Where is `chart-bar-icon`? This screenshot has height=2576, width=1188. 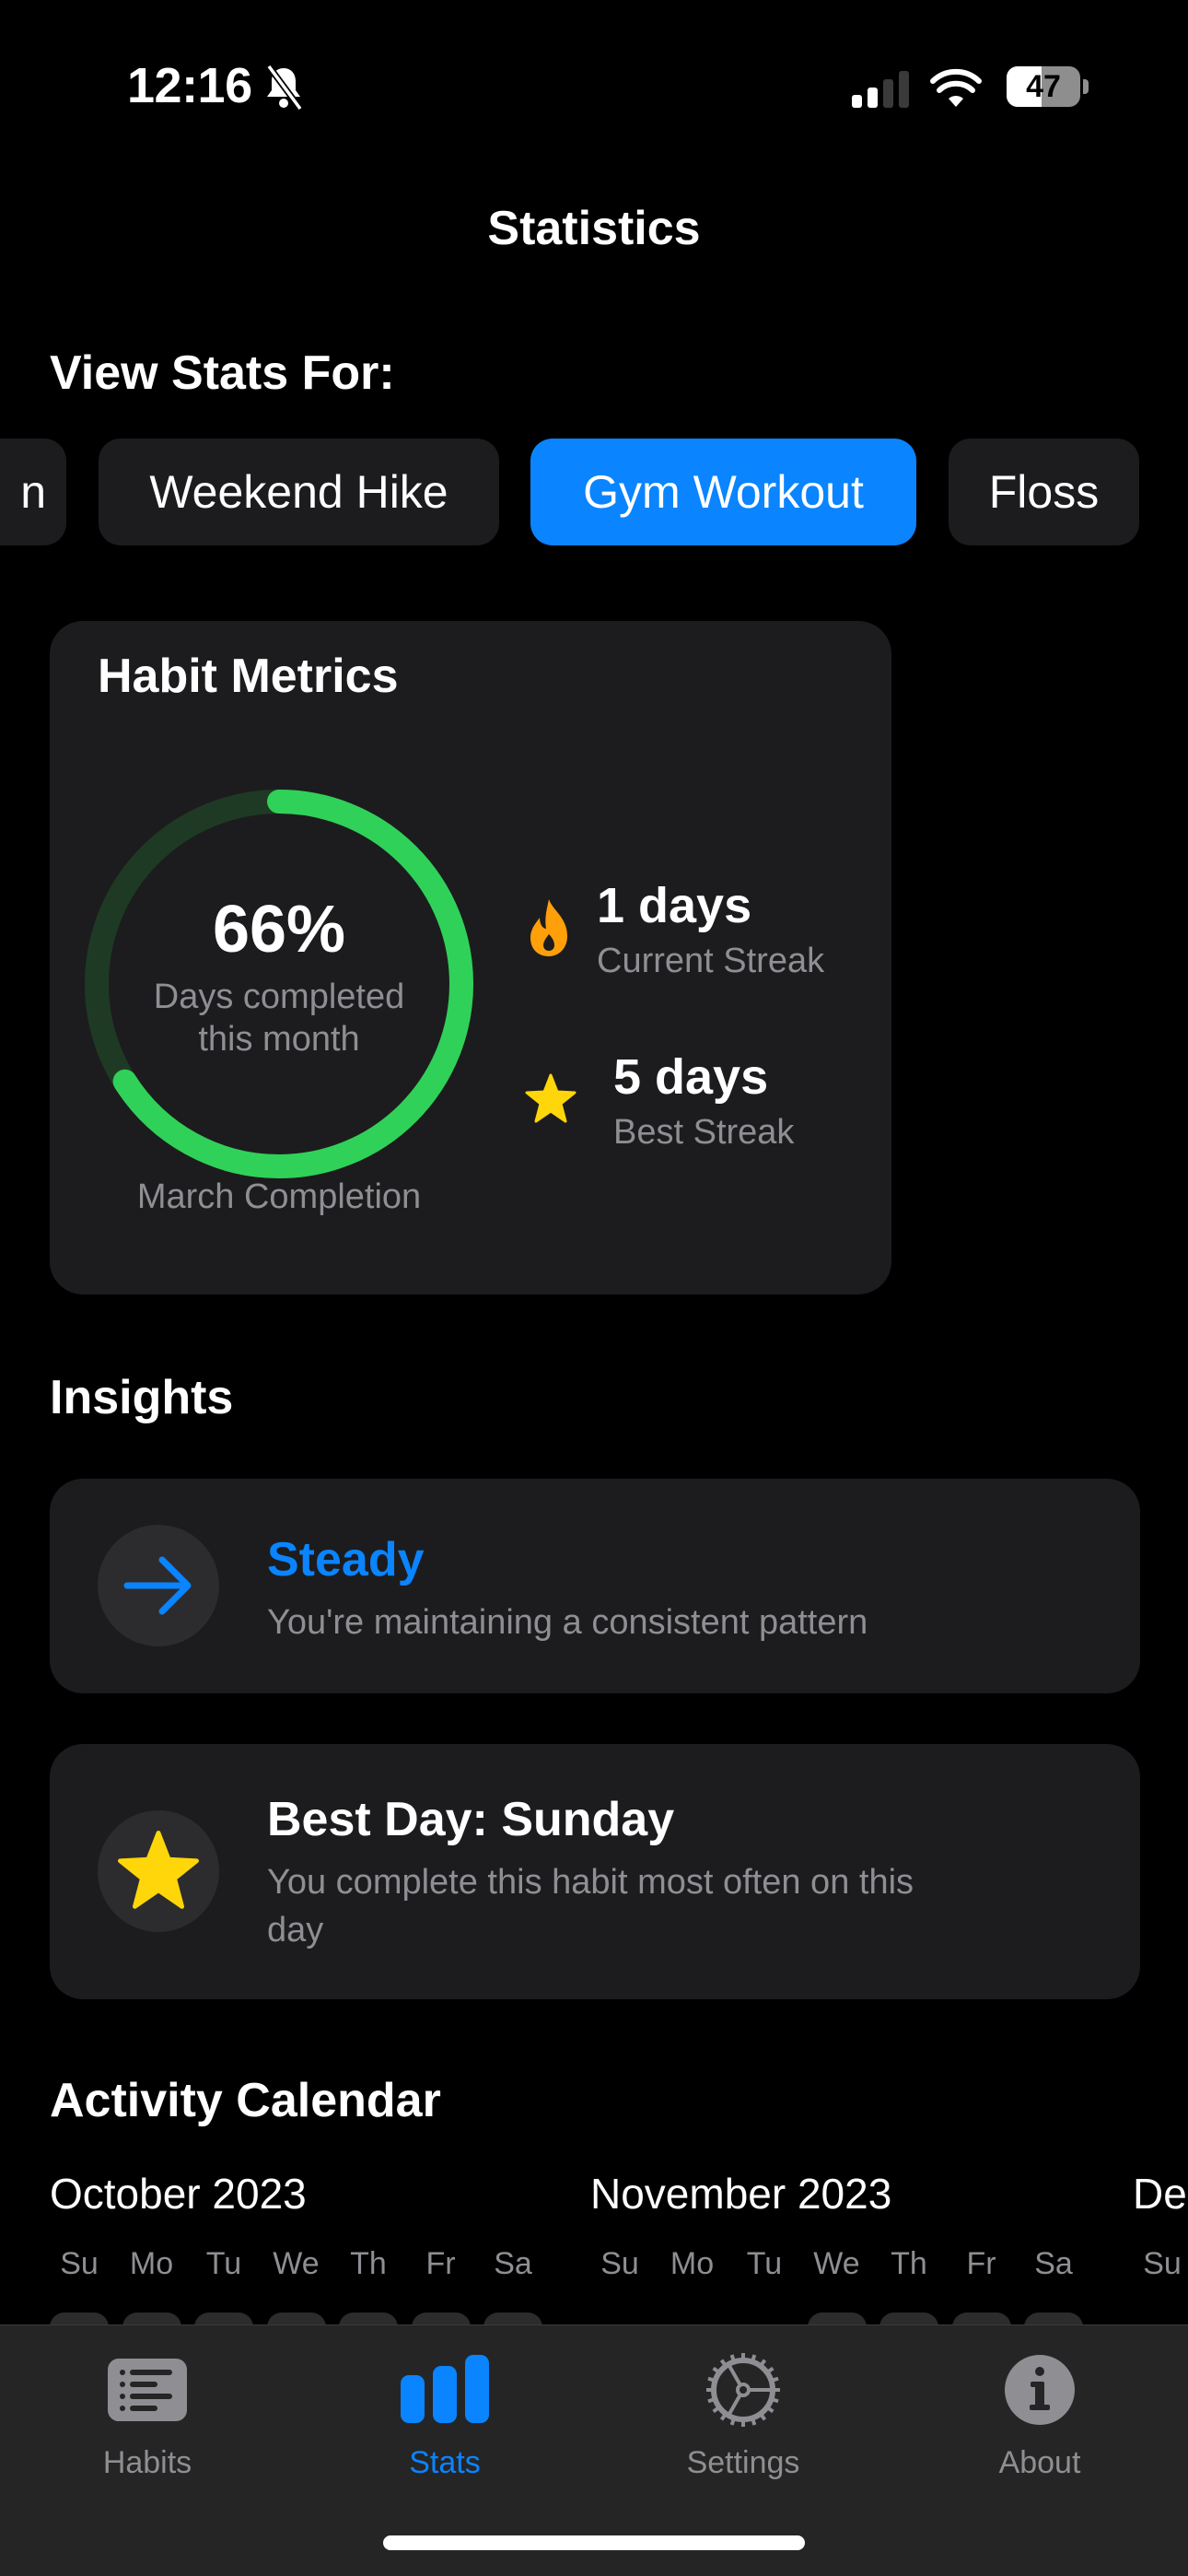
chart-bar-icon is located at coordinates (445, 2390).